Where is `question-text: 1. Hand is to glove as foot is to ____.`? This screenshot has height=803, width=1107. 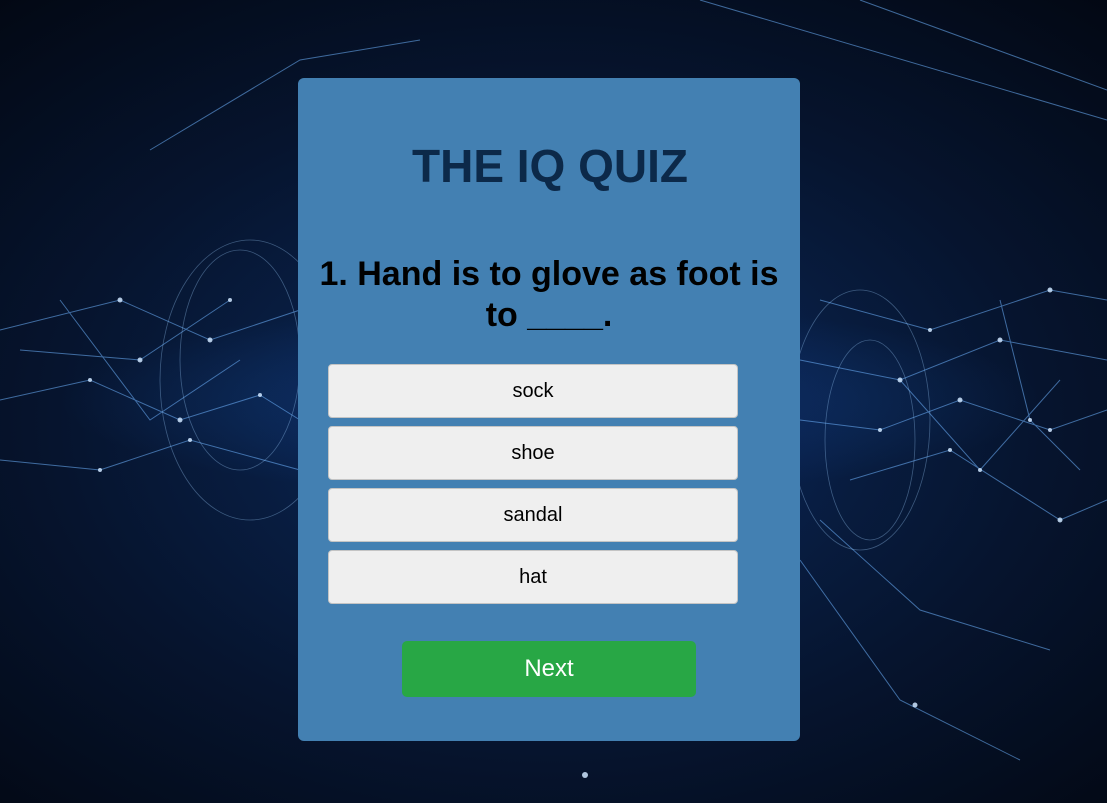
question-text: 1. Hand is to glove as foot is to ____. is located at coordinates (549, 294).